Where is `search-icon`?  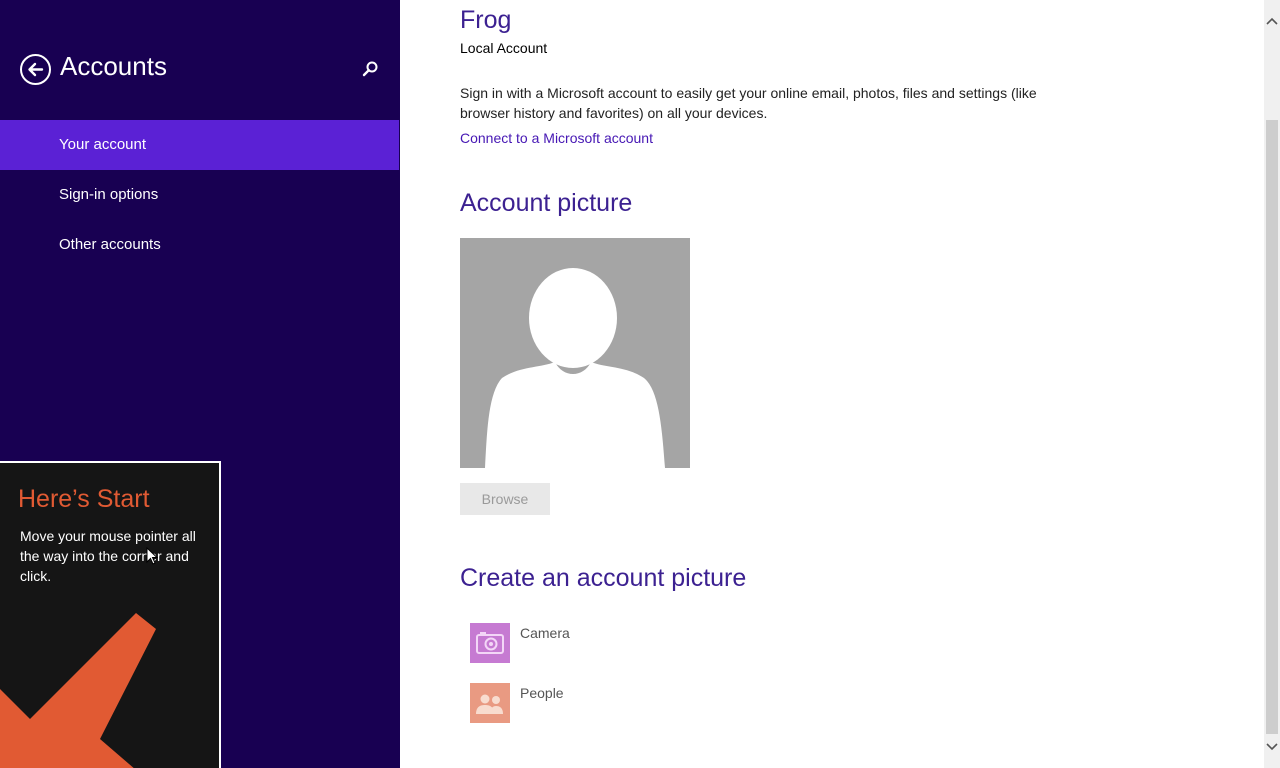
search-icon is located at coordinates (370, 69).